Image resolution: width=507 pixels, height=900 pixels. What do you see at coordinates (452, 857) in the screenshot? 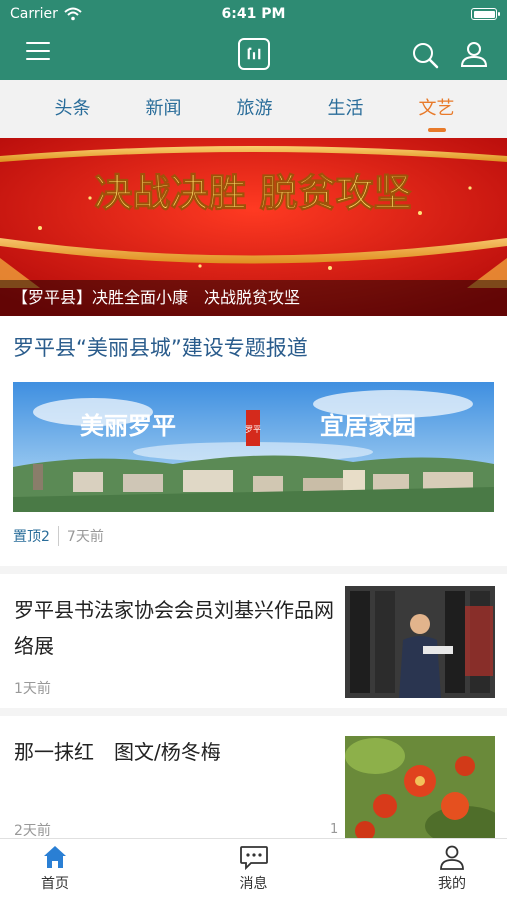
I see `profile-icon` at bounding box center [452, 857].